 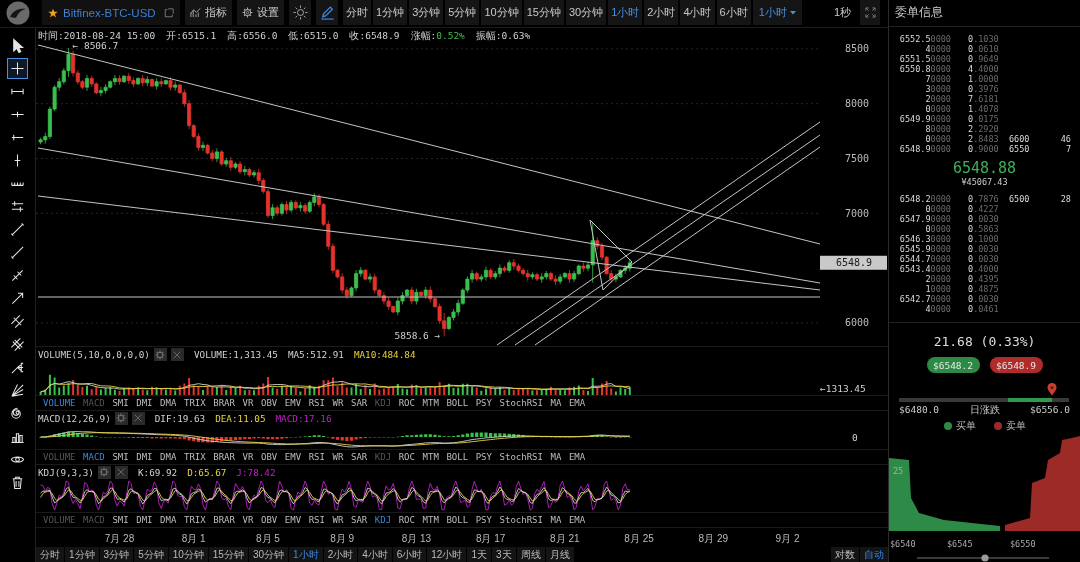 I want to click on sell-price-button: $6548.9, so click(x=1016, y=365).